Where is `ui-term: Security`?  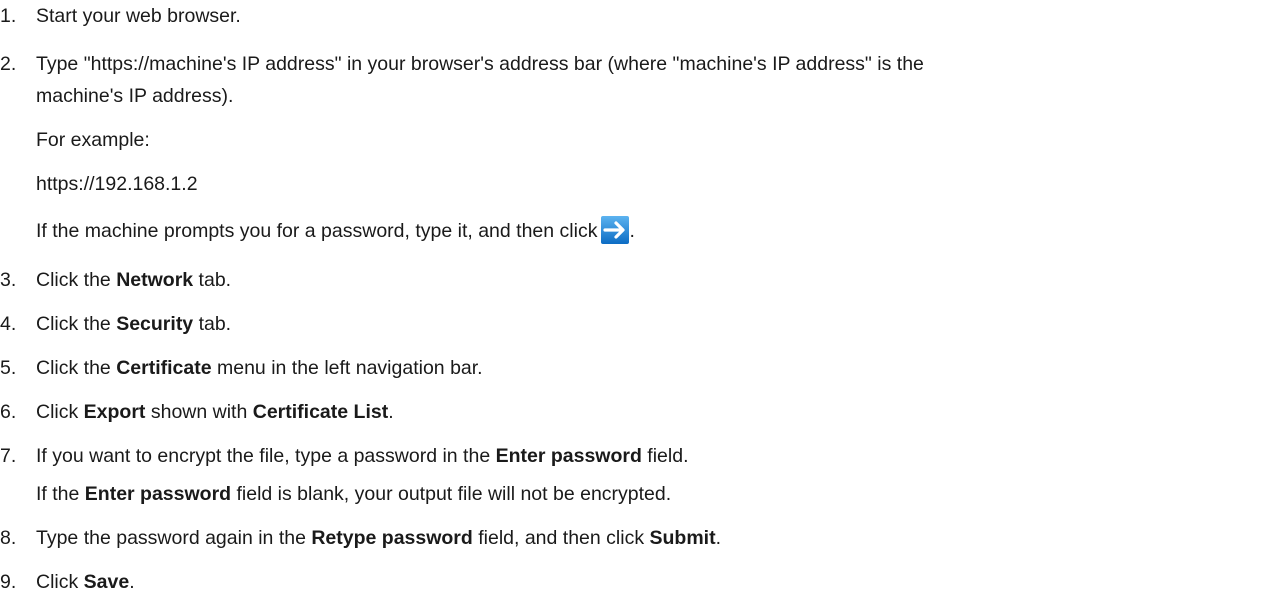
ui-term: Security is located at coordinates (155, 324).